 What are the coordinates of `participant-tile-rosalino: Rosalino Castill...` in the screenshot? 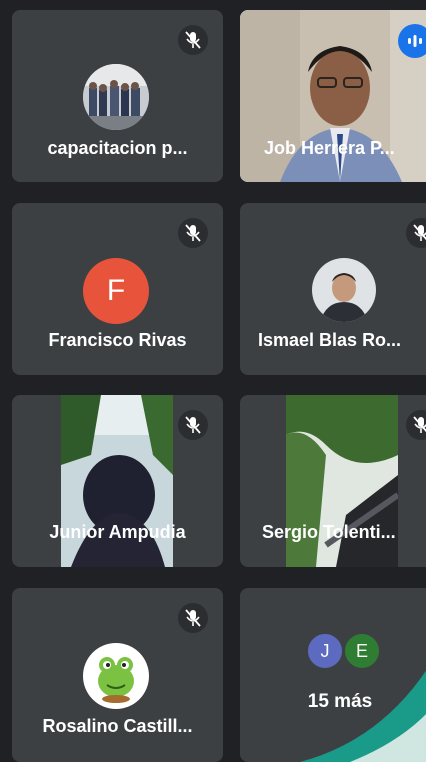 It's located at (117, 675).